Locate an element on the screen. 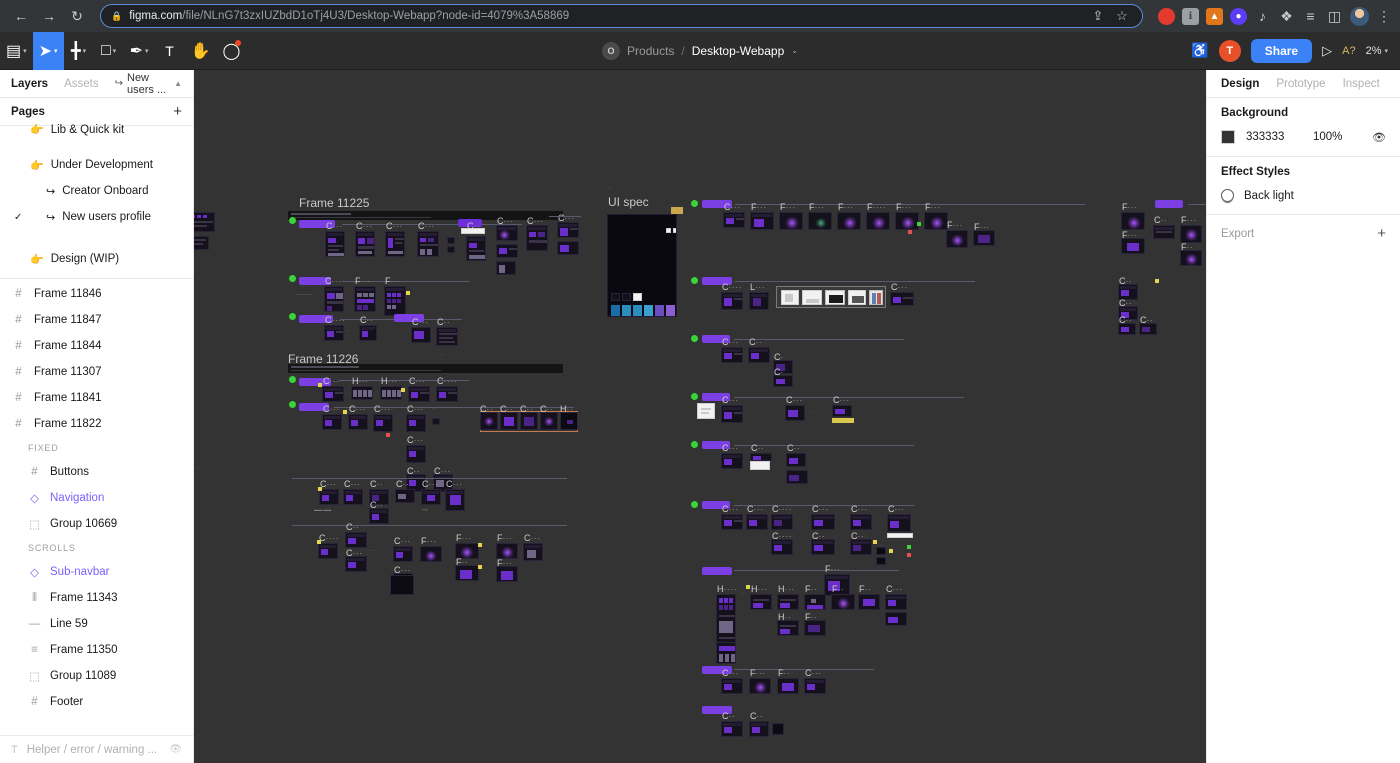  layer-frame-11847: # Frame 11847 is located at coordinates (96, 320).